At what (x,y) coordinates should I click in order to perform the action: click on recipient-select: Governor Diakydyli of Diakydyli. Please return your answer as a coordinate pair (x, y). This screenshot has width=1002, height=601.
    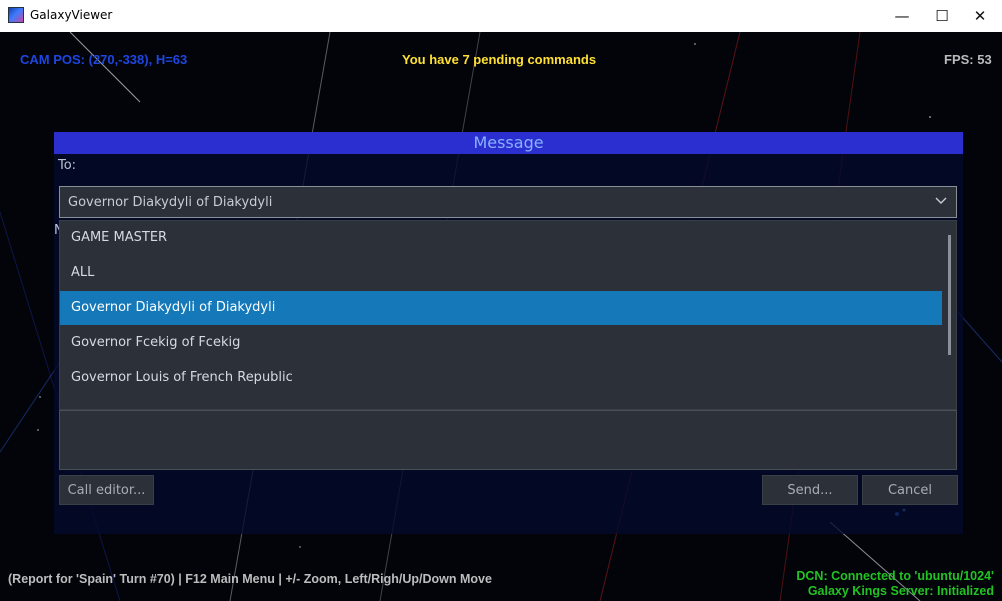
    Looking at the image, I should click on (508, 202).